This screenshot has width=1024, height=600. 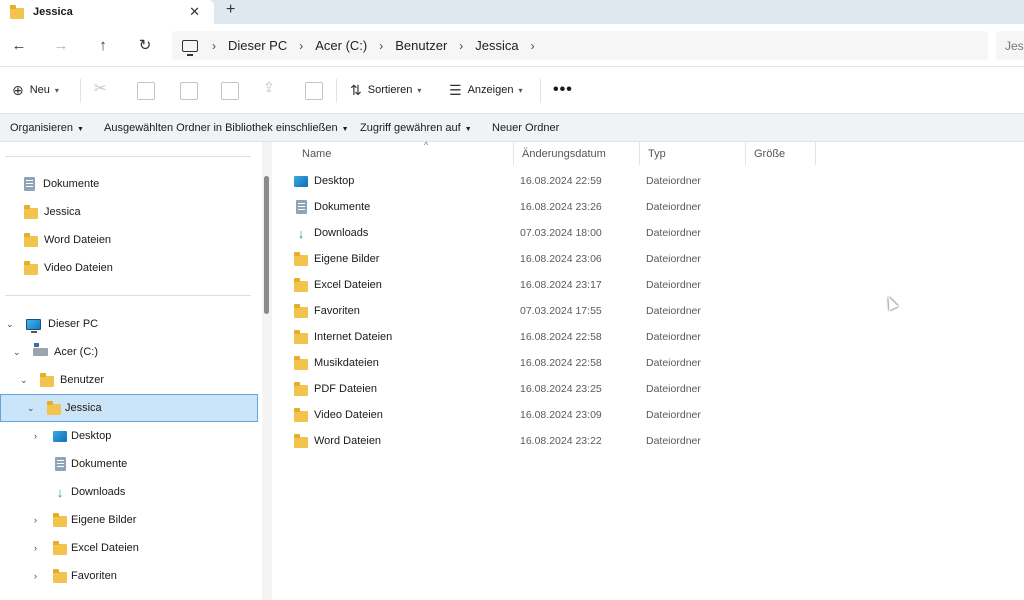 I want to click on sort-button: ⇅ Sortieren ▾, so click(x=385, y=90).